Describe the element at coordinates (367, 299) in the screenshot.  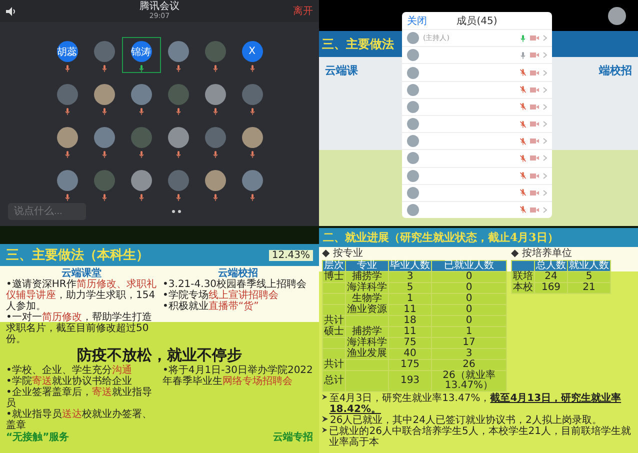
I see `table-cell: 生物学` at that location.